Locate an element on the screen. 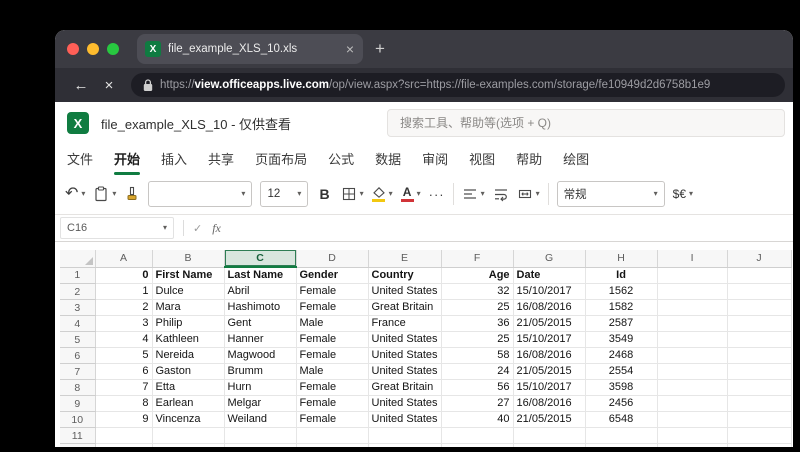 This screenshot has width=800, height=452. more-formatting-button: ··· is located at coordinates (437, 194).